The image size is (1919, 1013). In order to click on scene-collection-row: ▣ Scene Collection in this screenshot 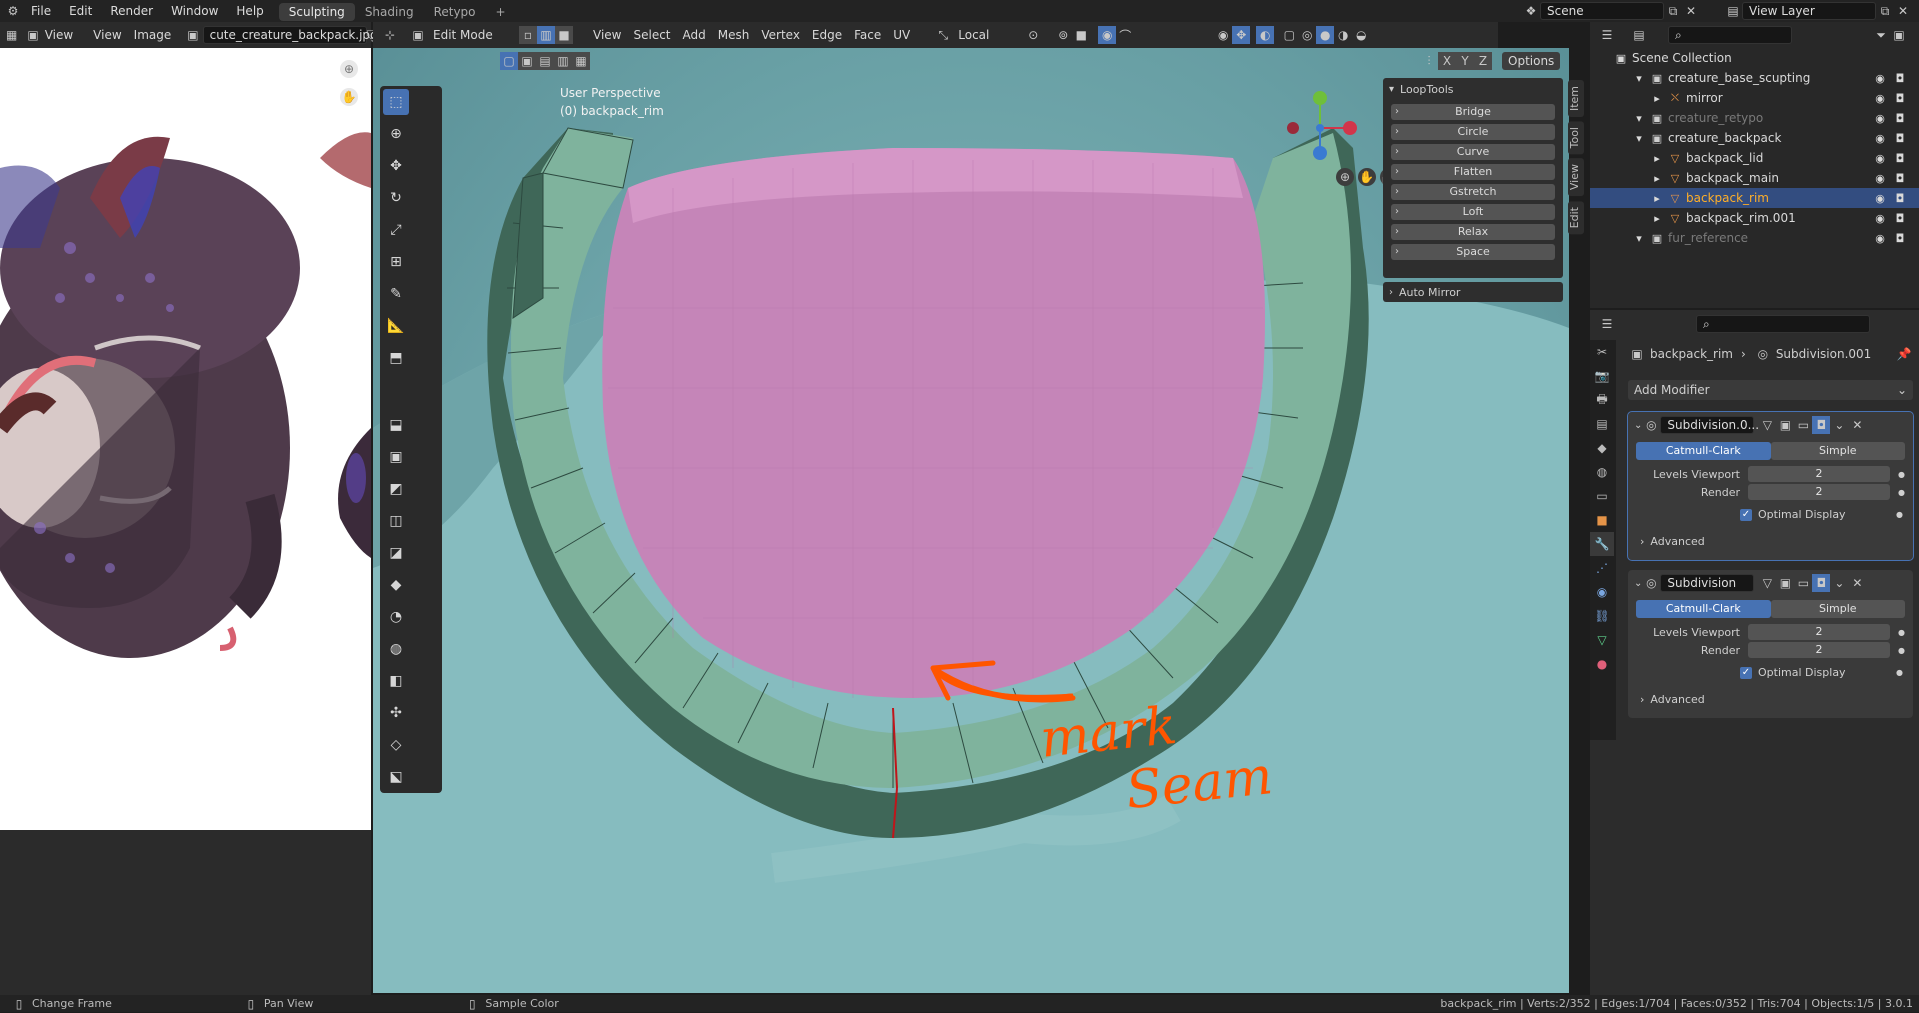, I will do `click(1754, 58)`.